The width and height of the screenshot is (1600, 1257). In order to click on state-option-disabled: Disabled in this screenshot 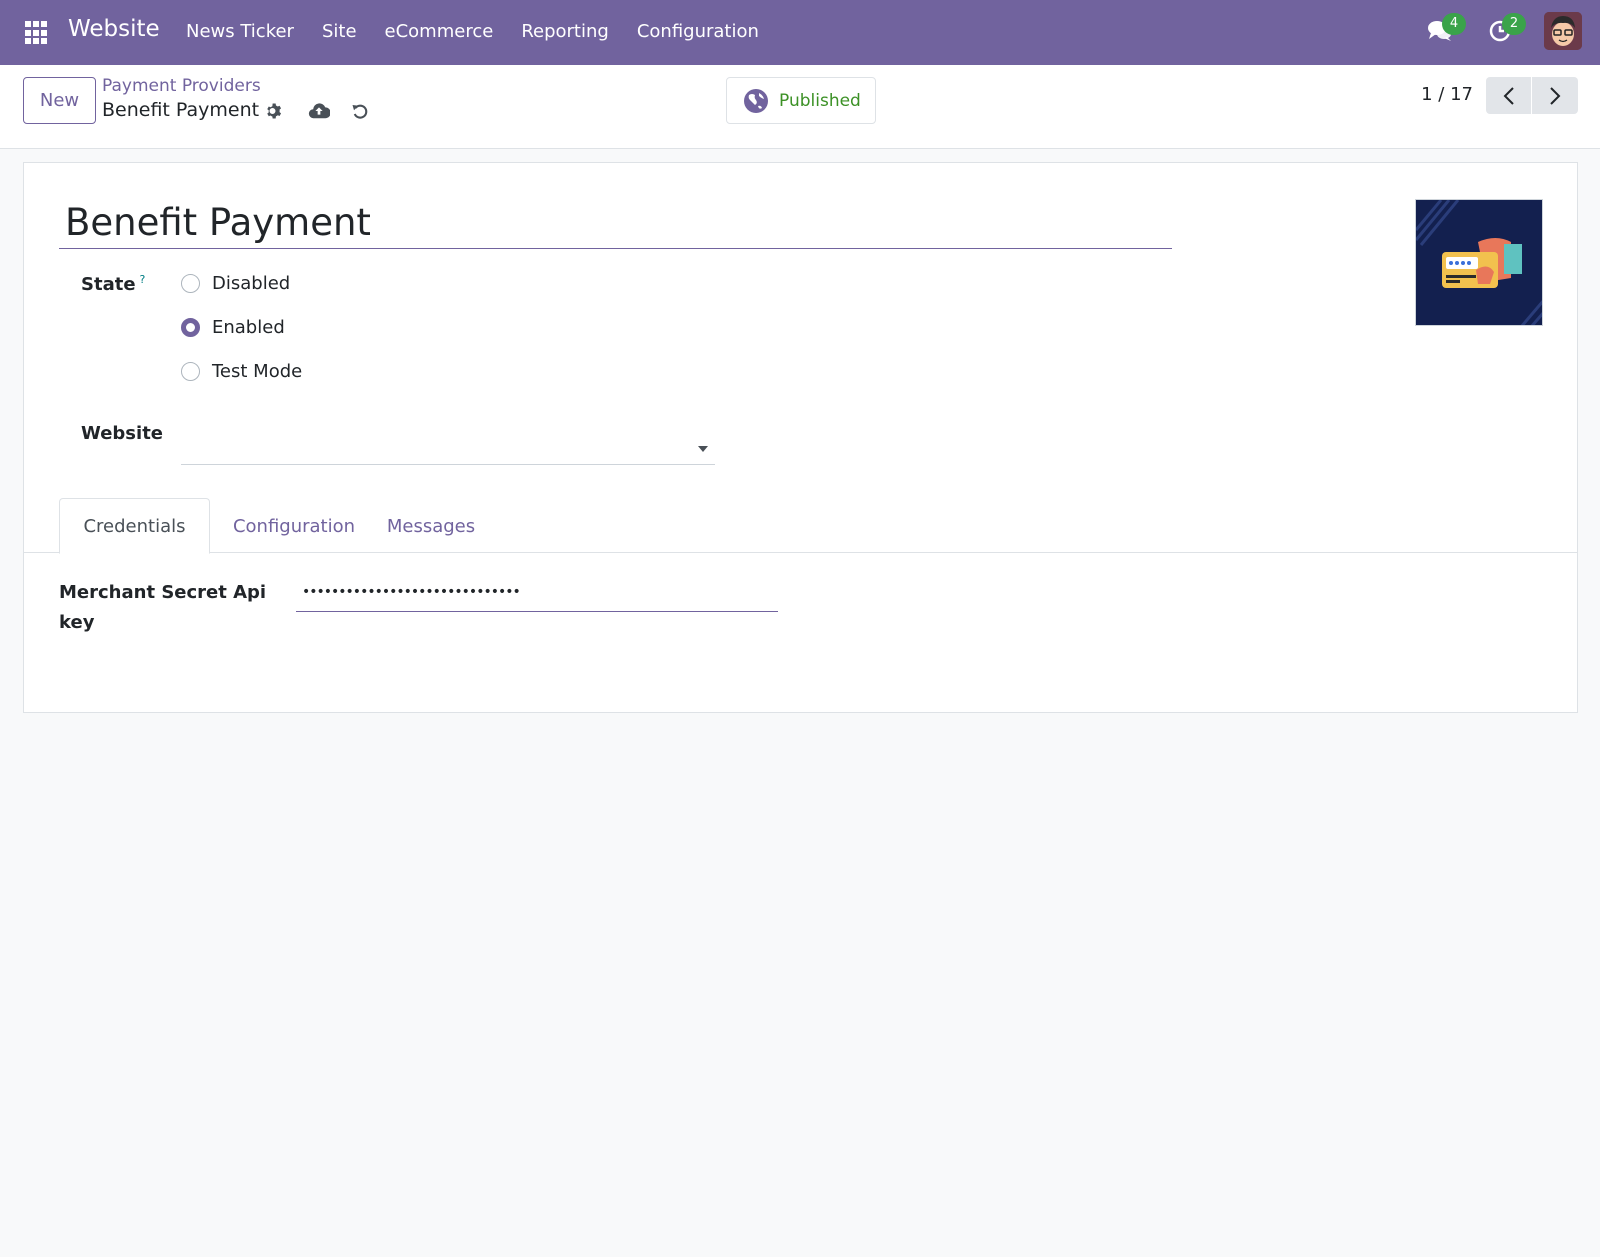, I will do `click(235, 283)`.